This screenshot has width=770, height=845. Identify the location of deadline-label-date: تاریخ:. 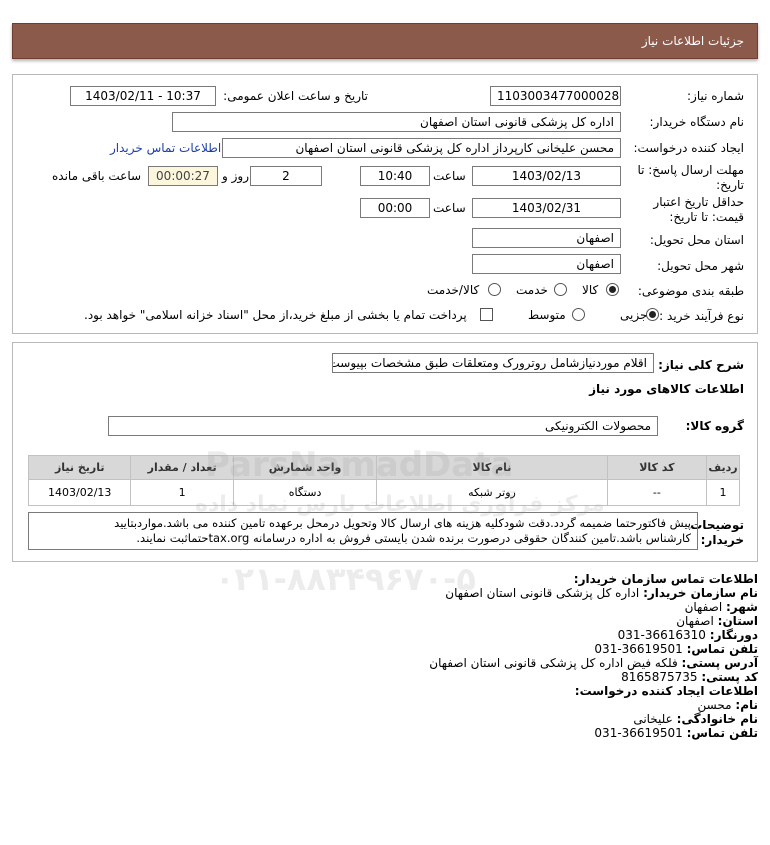
(730, 185).